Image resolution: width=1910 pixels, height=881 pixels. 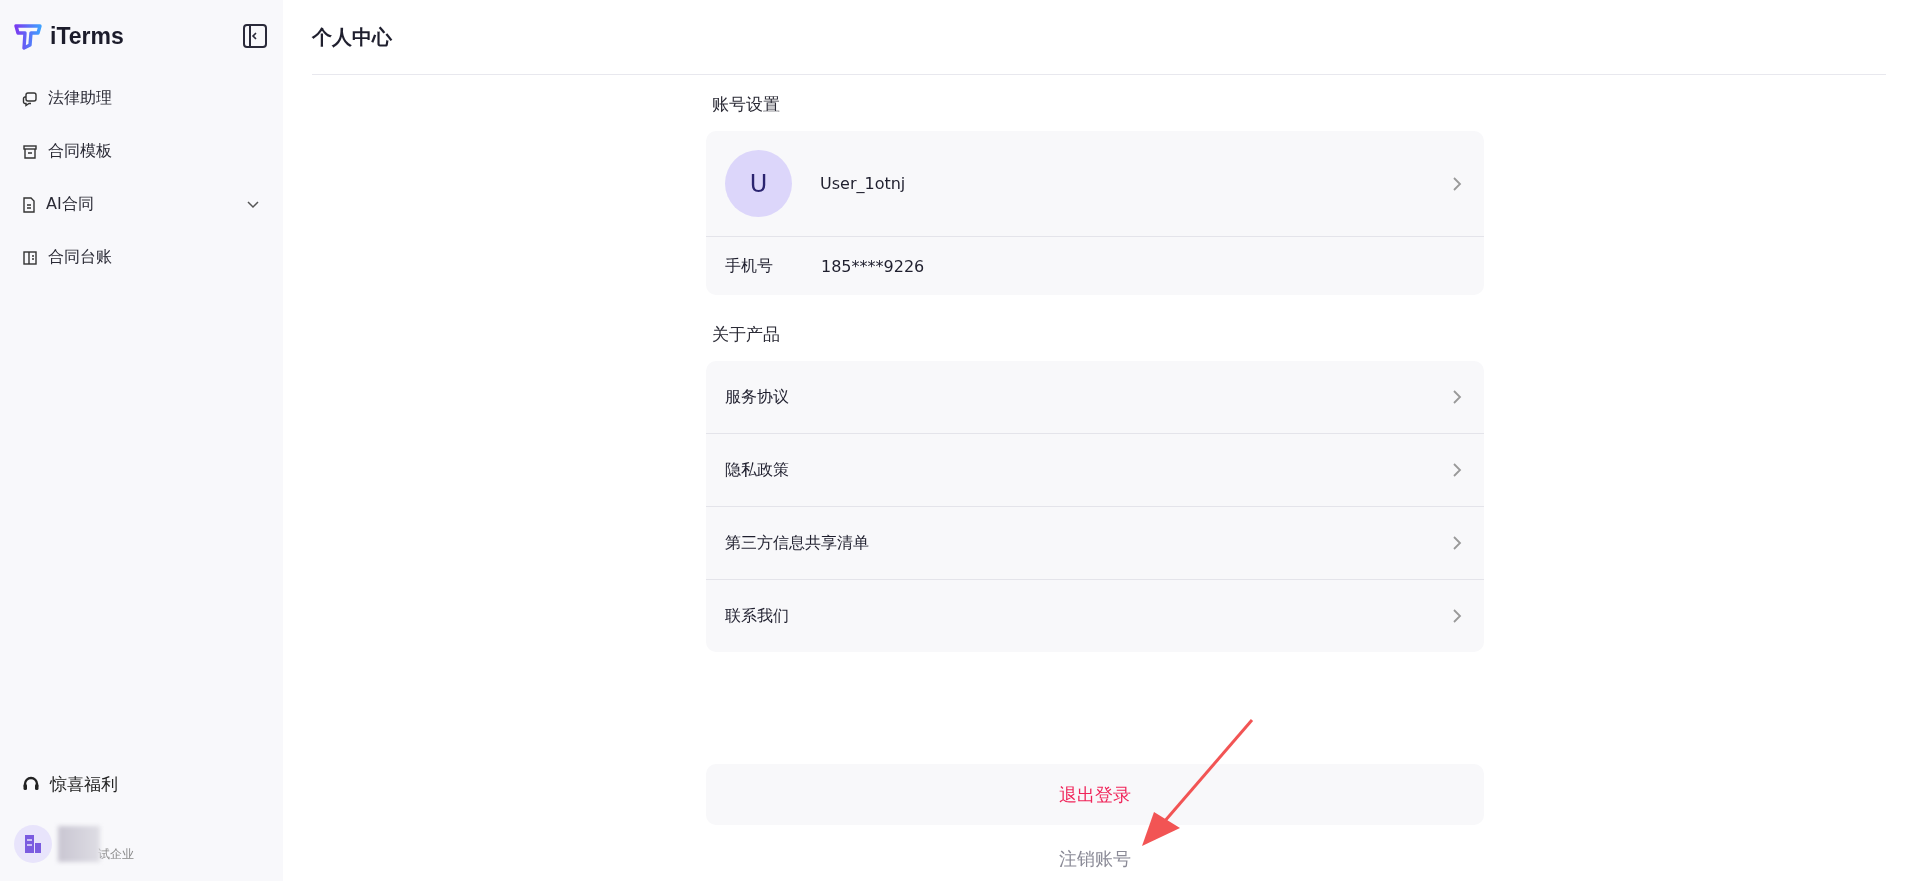 What do you see at coordinates (746, 104) in the screenshot?
I see `section-heading: 账号设置` at bounding box center [746, 104].